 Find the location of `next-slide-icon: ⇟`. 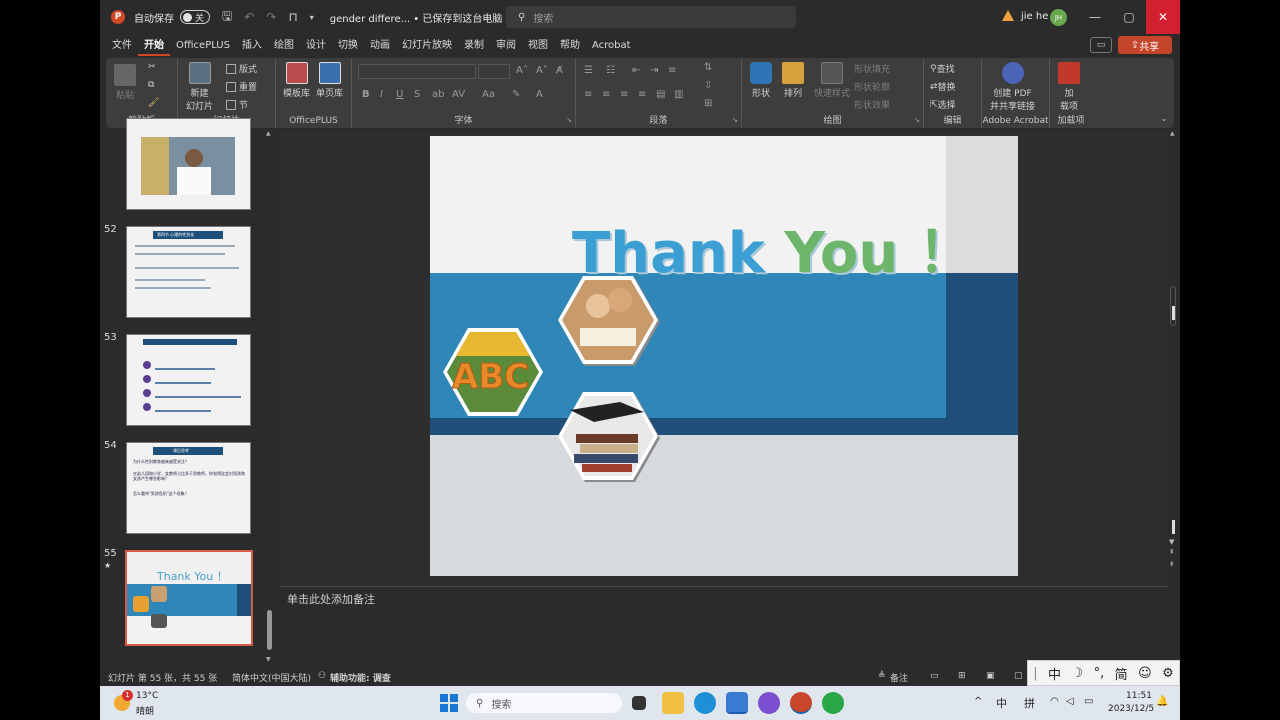

next-slide-icon: ⇟ is located at coordinates (1172, 564).